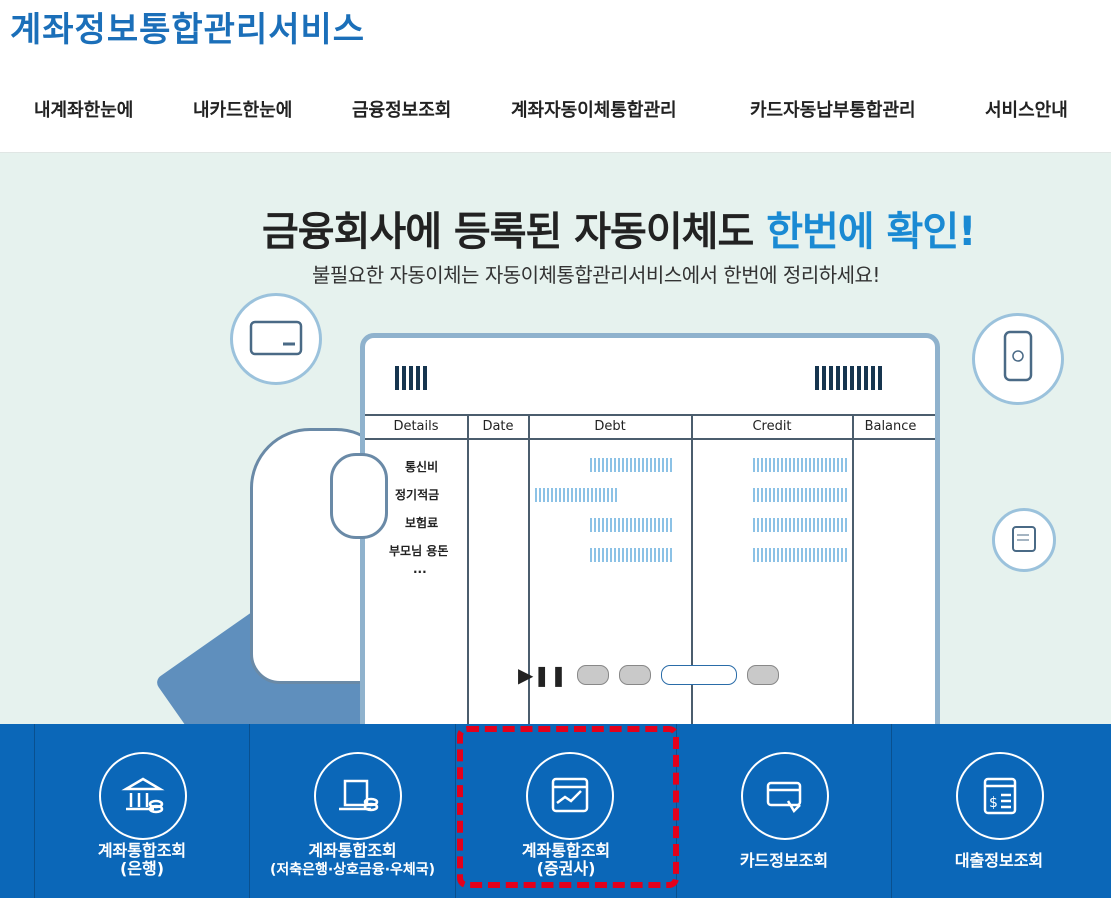 Image resolution: width=1111 pixels, height=898 pixels. Describe the element at coordinates (1024, 540) in the screenshot. I see `document-bubble-icon` at that location.